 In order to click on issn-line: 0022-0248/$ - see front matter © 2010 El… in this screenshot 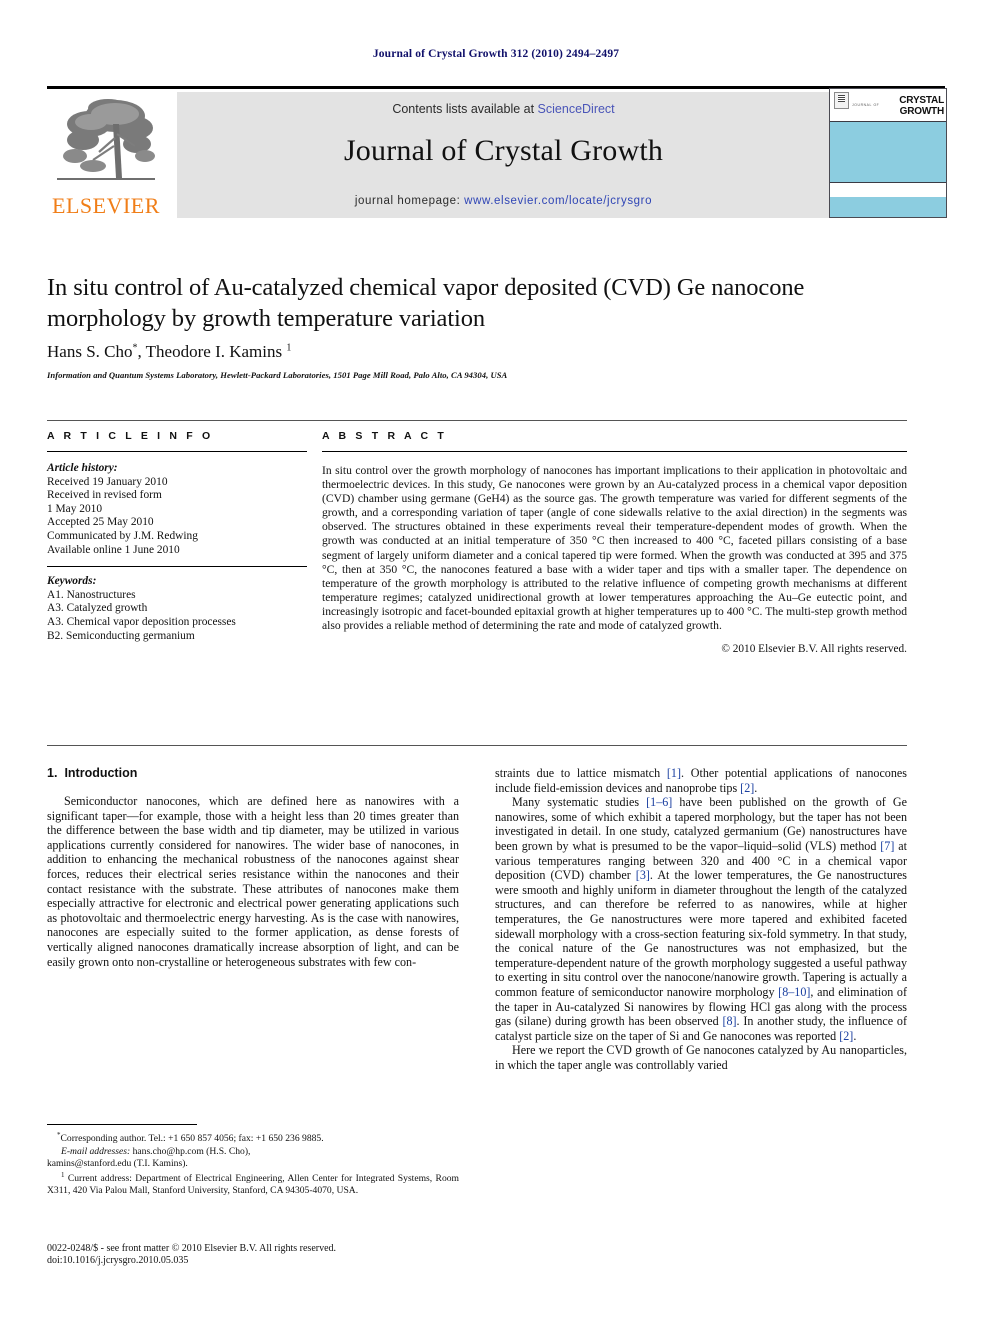, I will do `click(192, 1248)`.